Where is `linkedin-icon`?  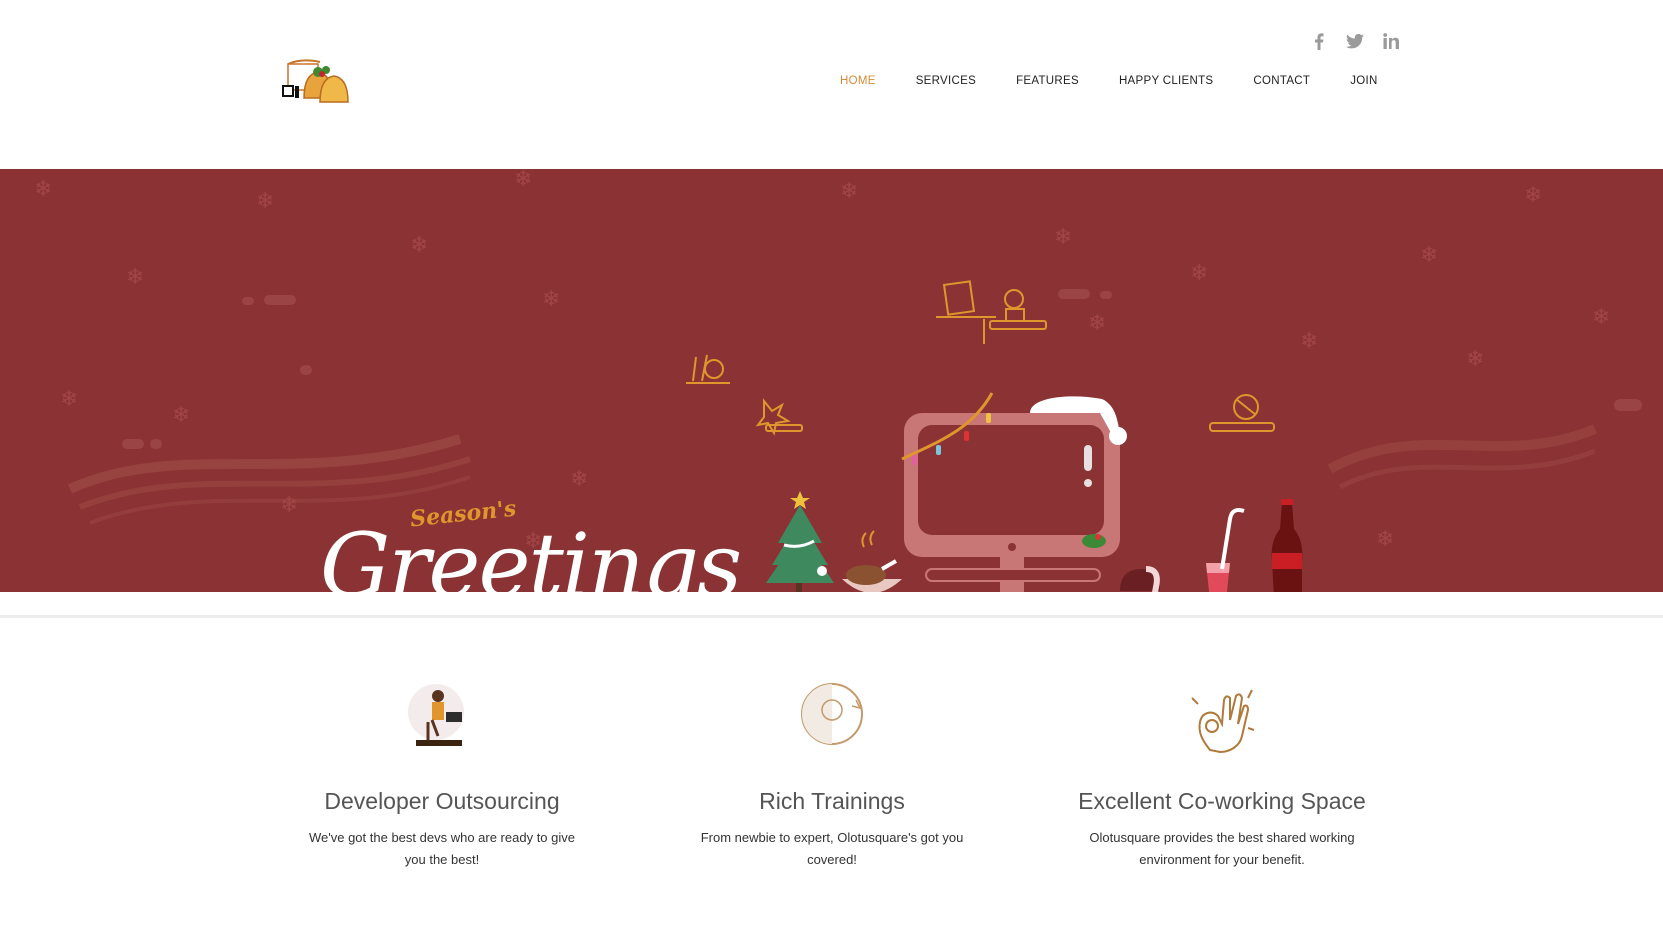 linkedin-icon is located at coordinates (1391, 41).